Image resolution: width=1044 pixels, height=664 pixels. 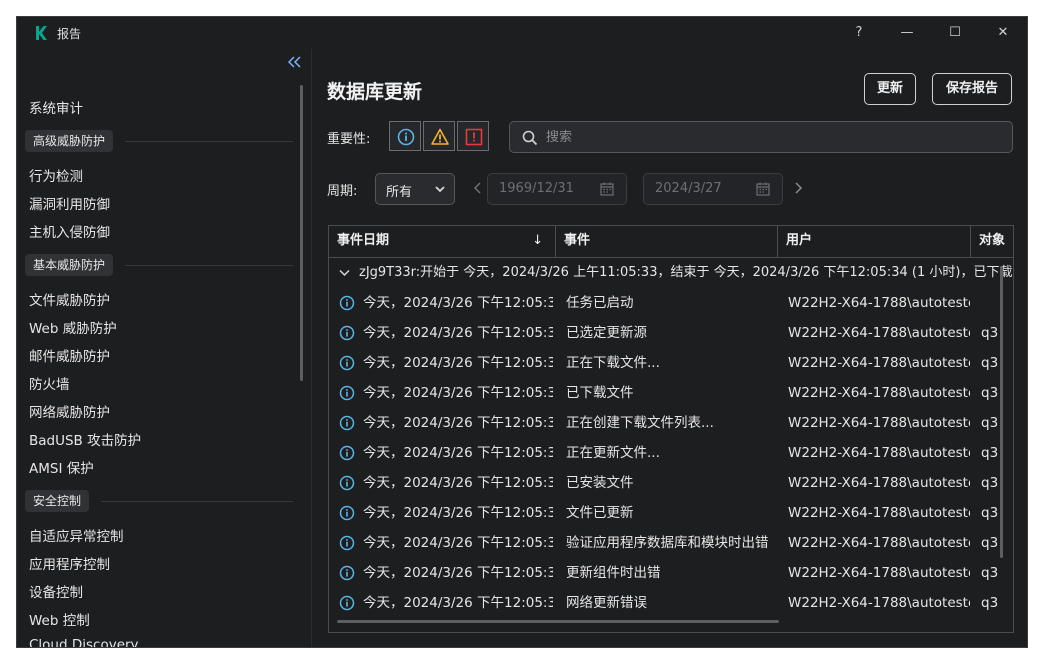 What do you see at coordinates (558, 621) in the screenshot?
I see `table-horizontal-scrollbar` at bounding box center [558, 621].